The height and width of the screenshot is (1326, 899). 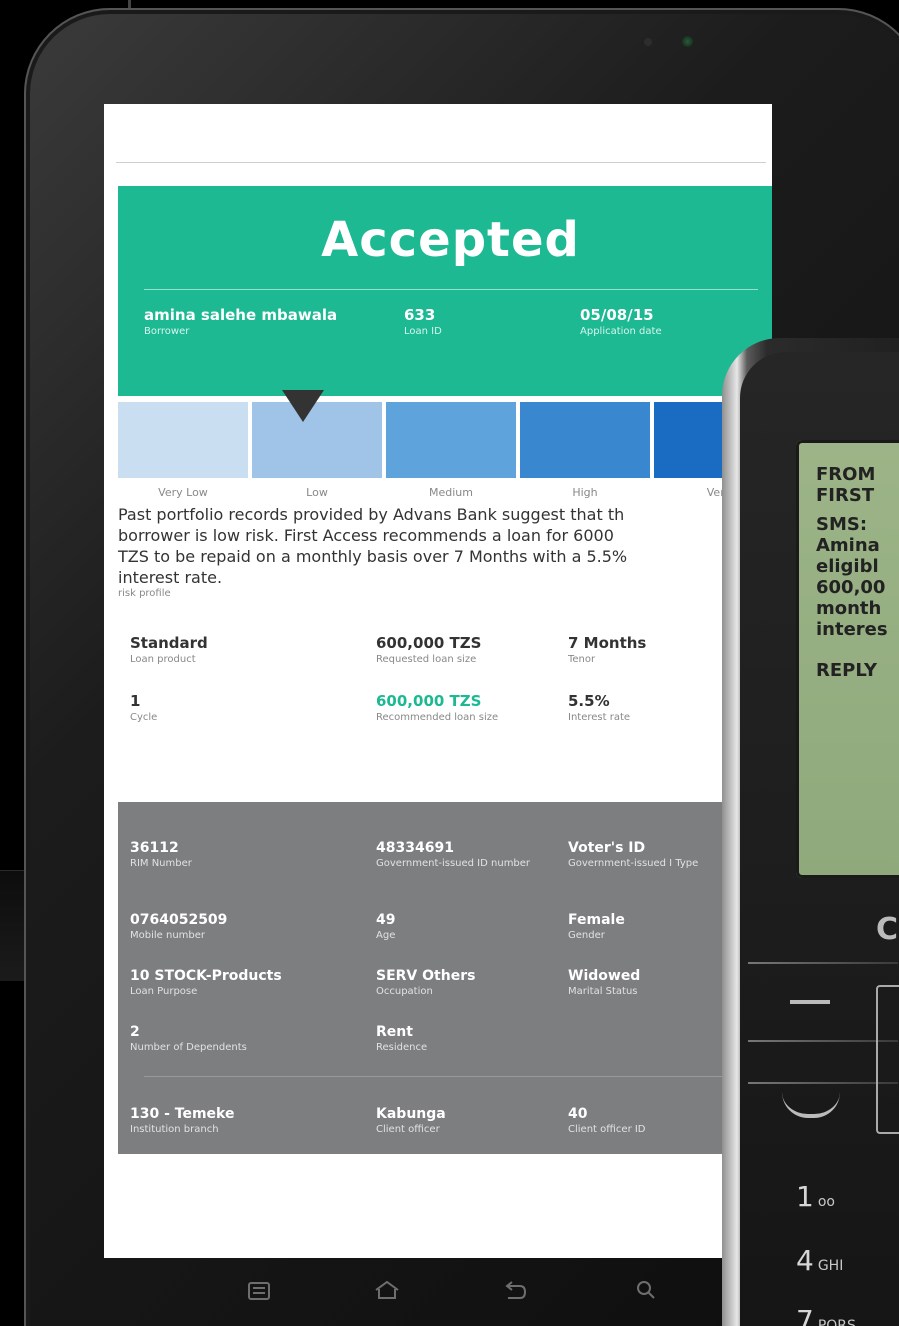 What do you see at coordinates (815, 1196) in the screenshot?
I see `key-1: 1 ᴏᴏ` at bounding box center [815, 1196].